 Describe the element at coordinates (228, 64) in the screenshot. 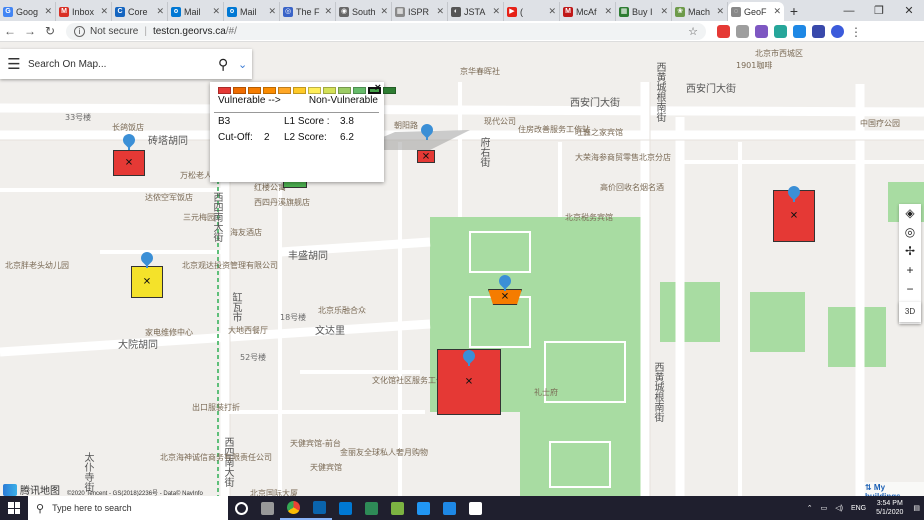

I see `search-icon: ⚲` at that location.